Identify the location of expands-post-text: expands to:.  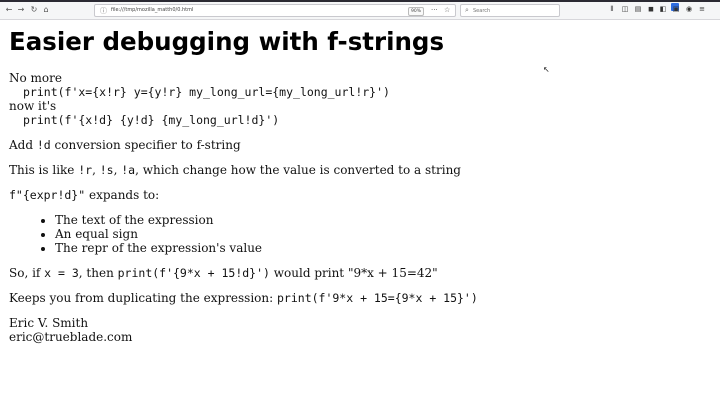
(122, 195).